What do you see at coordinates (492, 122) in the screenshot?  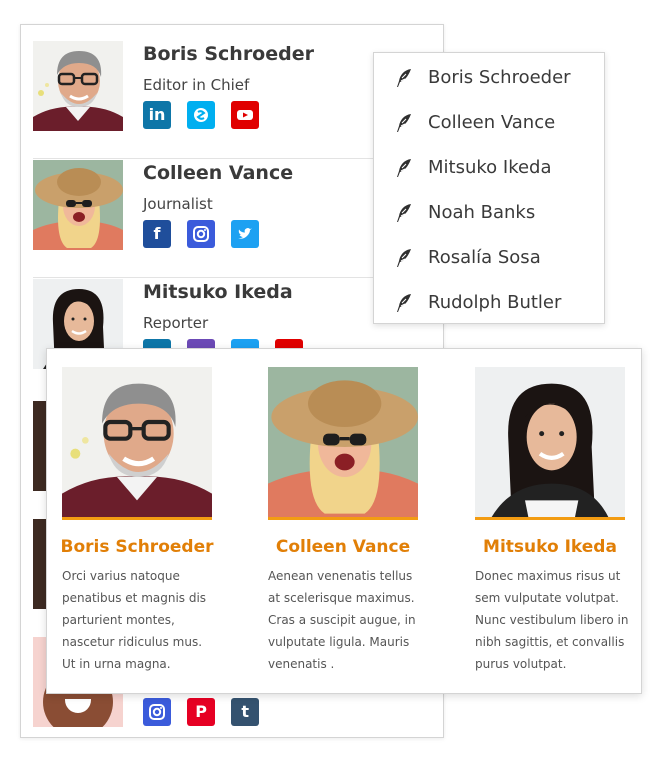 I see `dropdown-item-label: Colleen Vance` at bounding box center [492, 122].